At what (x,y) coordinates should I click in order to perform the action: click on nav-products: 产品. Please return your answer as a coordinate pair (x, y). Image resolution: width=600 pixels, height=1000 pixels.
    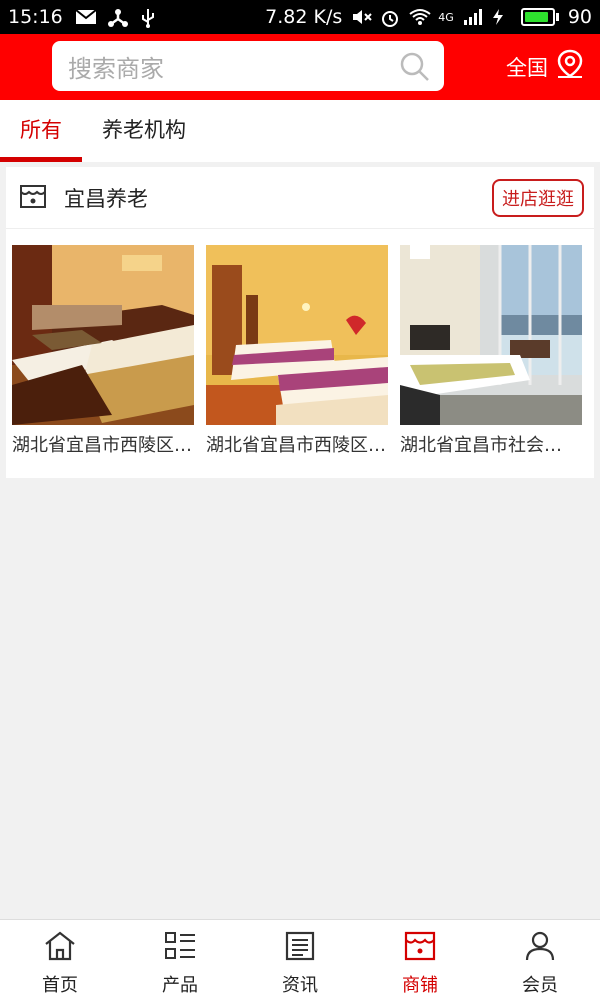
    Looking at the image, I should click on (180, 960).